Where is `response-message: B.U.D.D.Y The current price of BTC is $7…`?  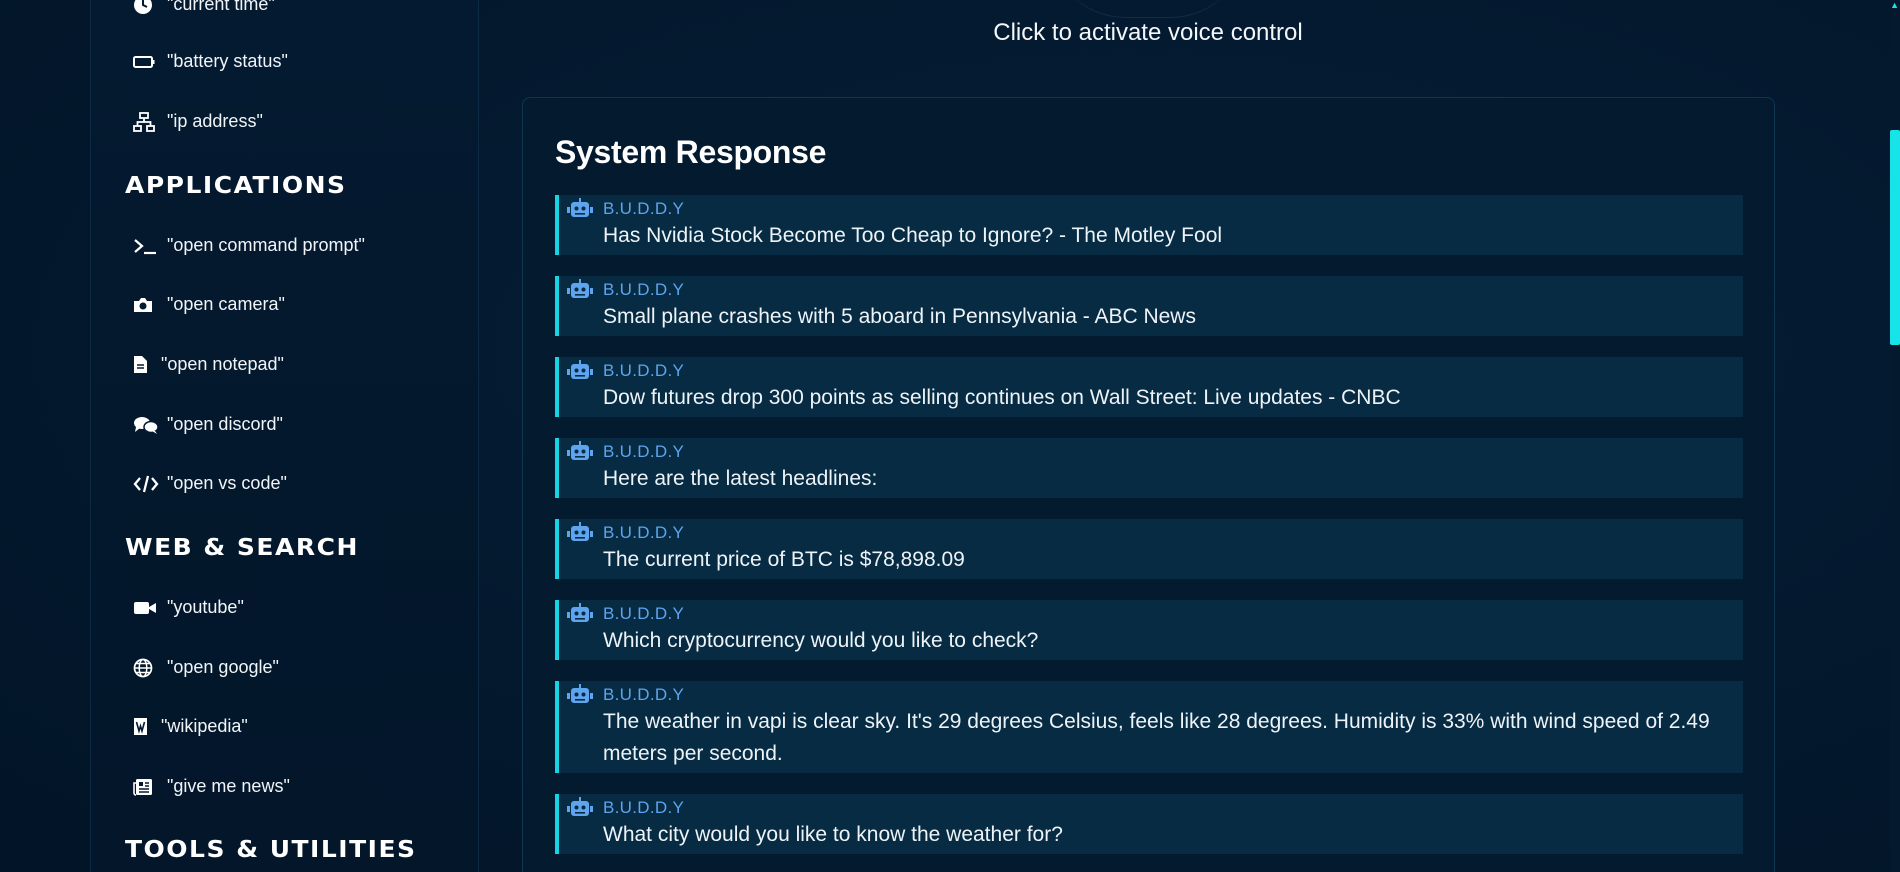 response-message: B.U.D.D.Y The current price of BTC is $7… is located at coordinates (1149, 549).